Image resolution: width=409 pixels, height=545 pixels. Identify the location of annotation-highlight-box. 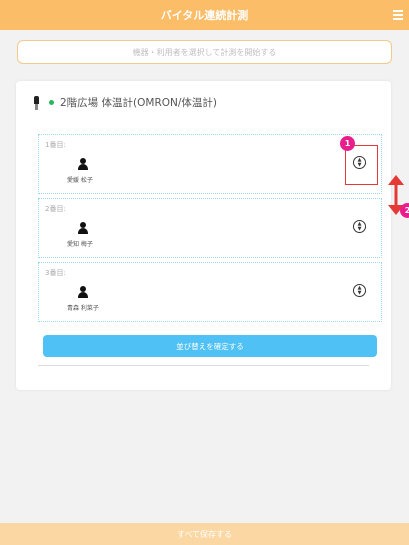
(361, 165).